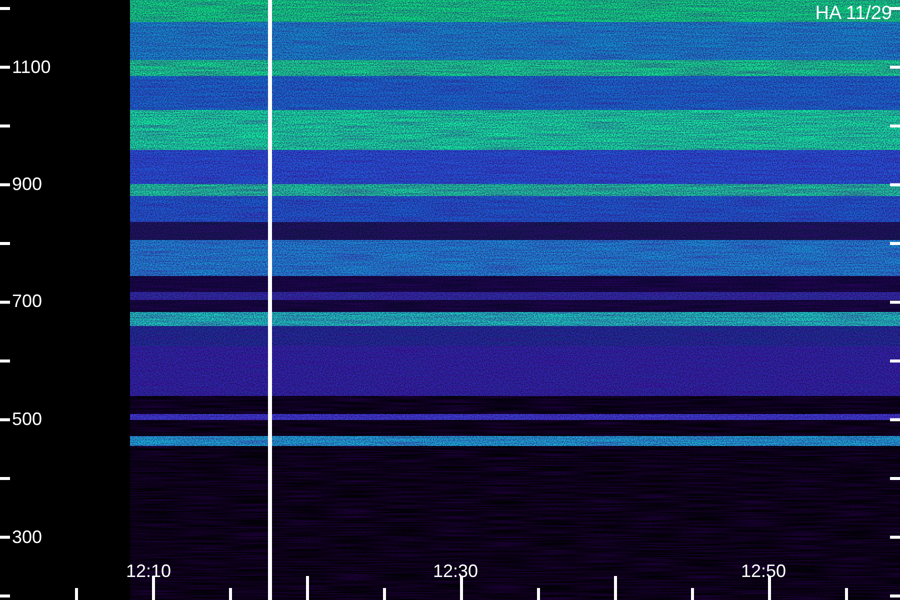  What do you see at coordinates (27, 419) in the screenshot?
I see `y-axis-label: 500` at bounding box center [27, 419].